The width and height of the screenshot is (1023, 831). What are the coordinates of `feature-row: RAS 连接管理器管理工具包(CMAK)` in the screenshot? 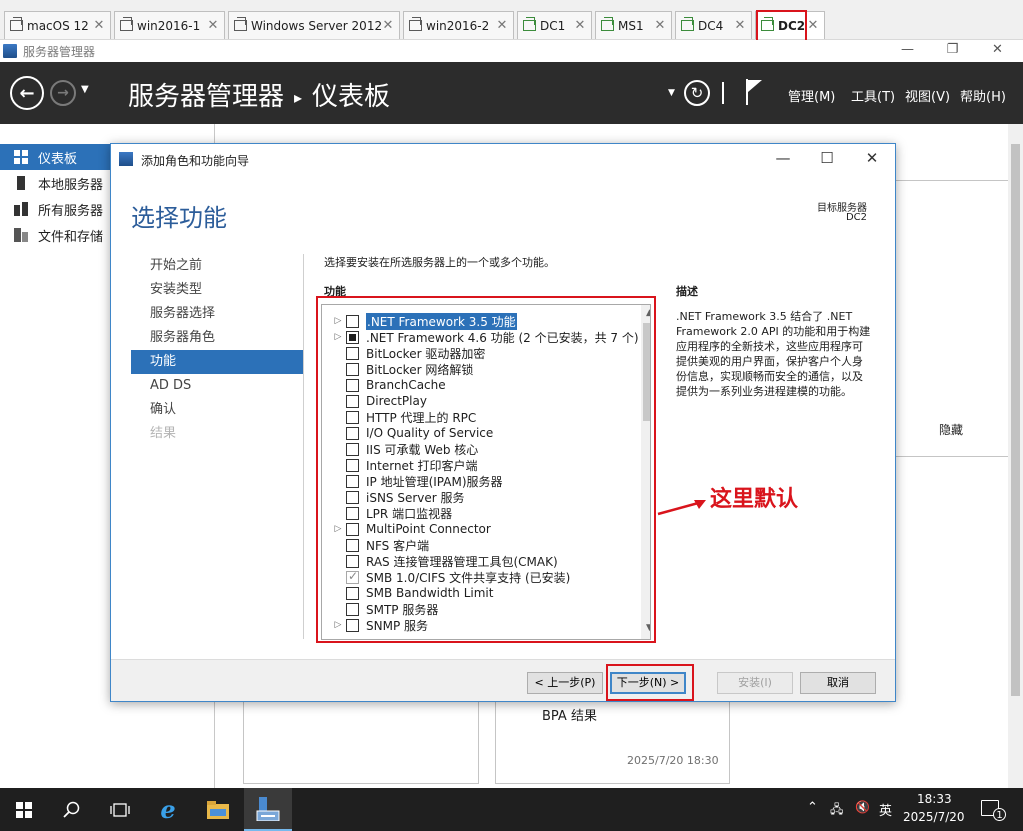 It's located at (481, 561).